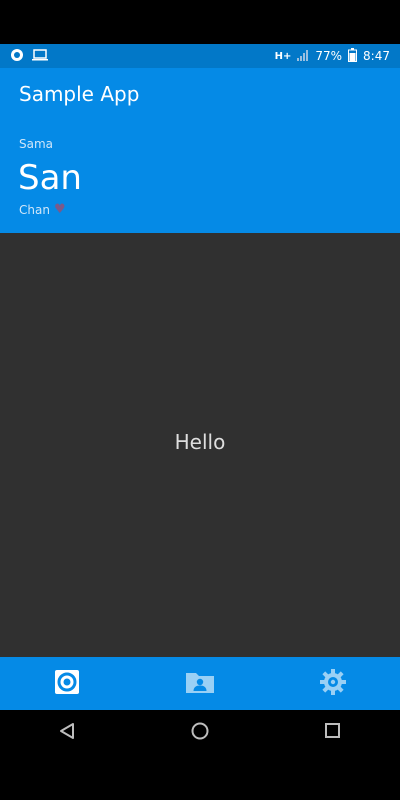  What do you see at coordinates (50, 178) in the screenshot?
I see `large-label: San` at bounding box center [50, 178].